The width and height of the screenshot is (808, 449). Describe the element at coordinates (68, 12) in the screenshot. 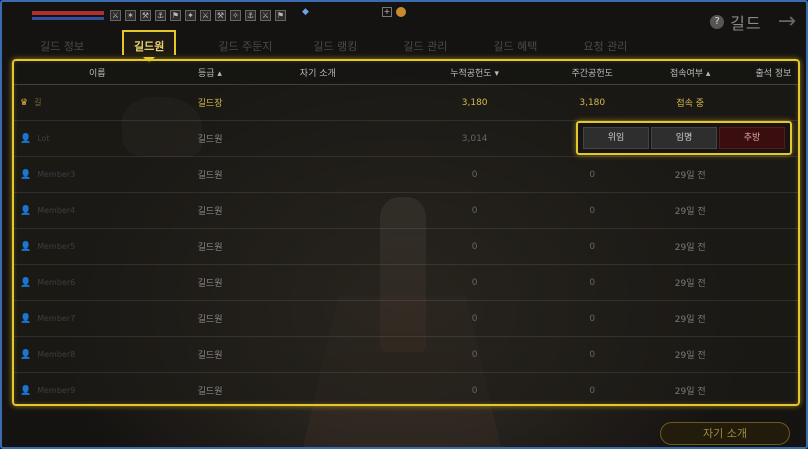

I see `hp-bar` at that location.